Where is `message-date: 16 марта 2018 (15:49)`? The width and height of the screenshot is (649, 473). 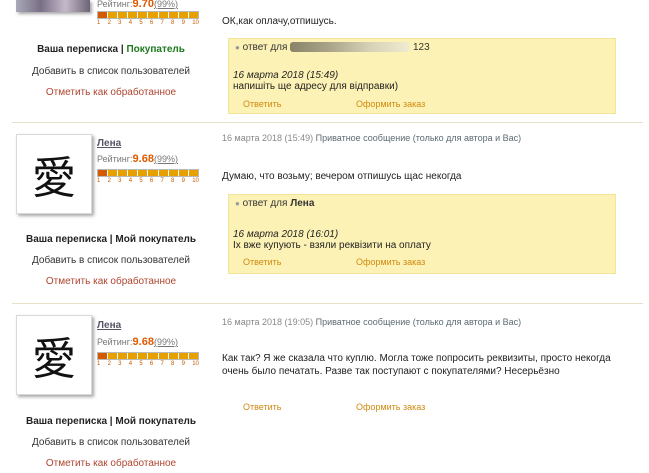 message-date: 16 марта 2018 (15:49) is located at coordinates (268, 138).